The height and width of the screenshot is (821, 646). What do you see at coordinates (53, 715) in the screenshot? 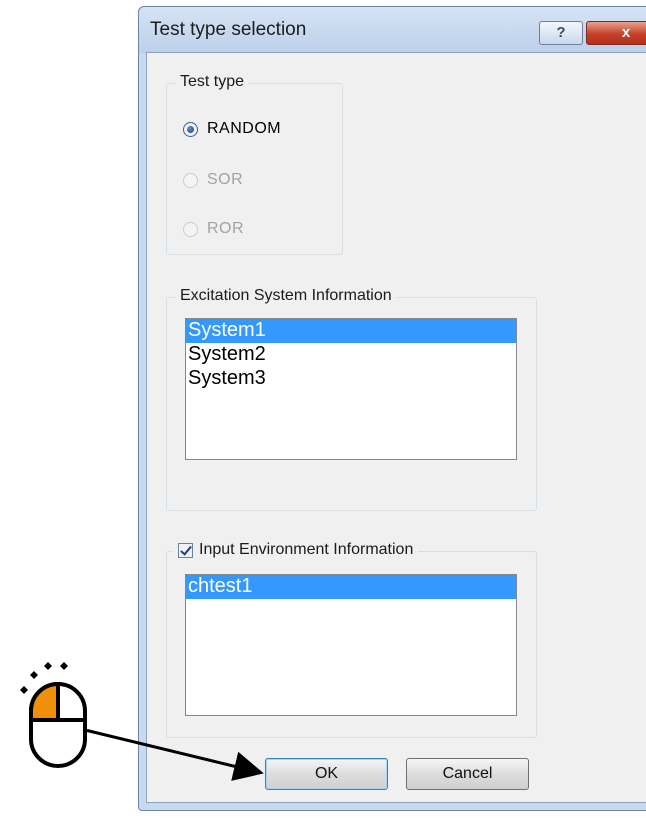
I see `mouse-click-icon` at bounding box center [53, 715].